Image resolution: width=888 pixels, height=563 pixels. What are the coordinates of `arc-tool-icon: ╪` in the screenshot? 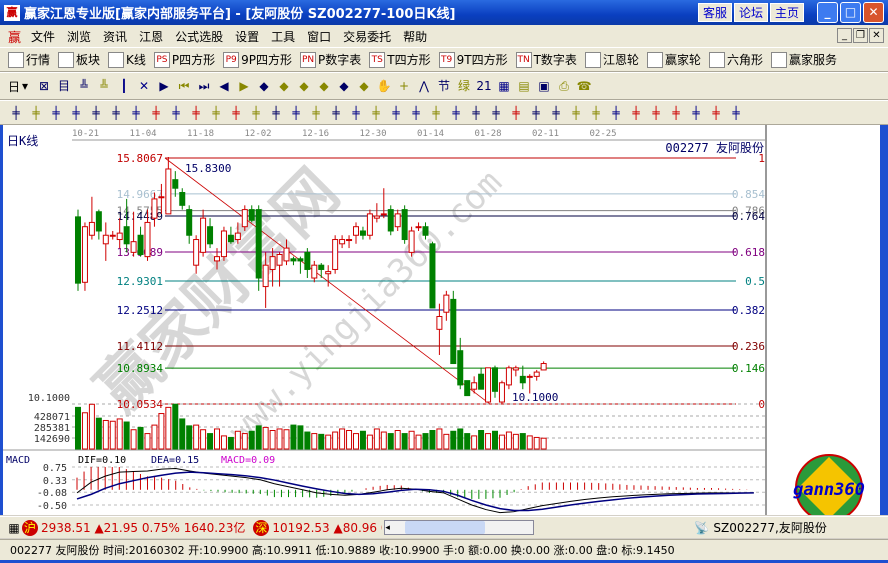 It's located at (116, 113).